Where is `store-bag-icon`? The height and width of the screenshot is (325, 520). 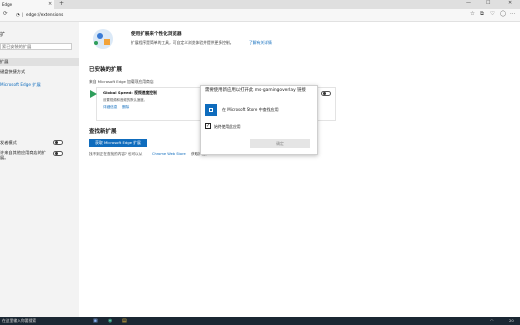
store-bag-icon is located at coordinates (211, 110).